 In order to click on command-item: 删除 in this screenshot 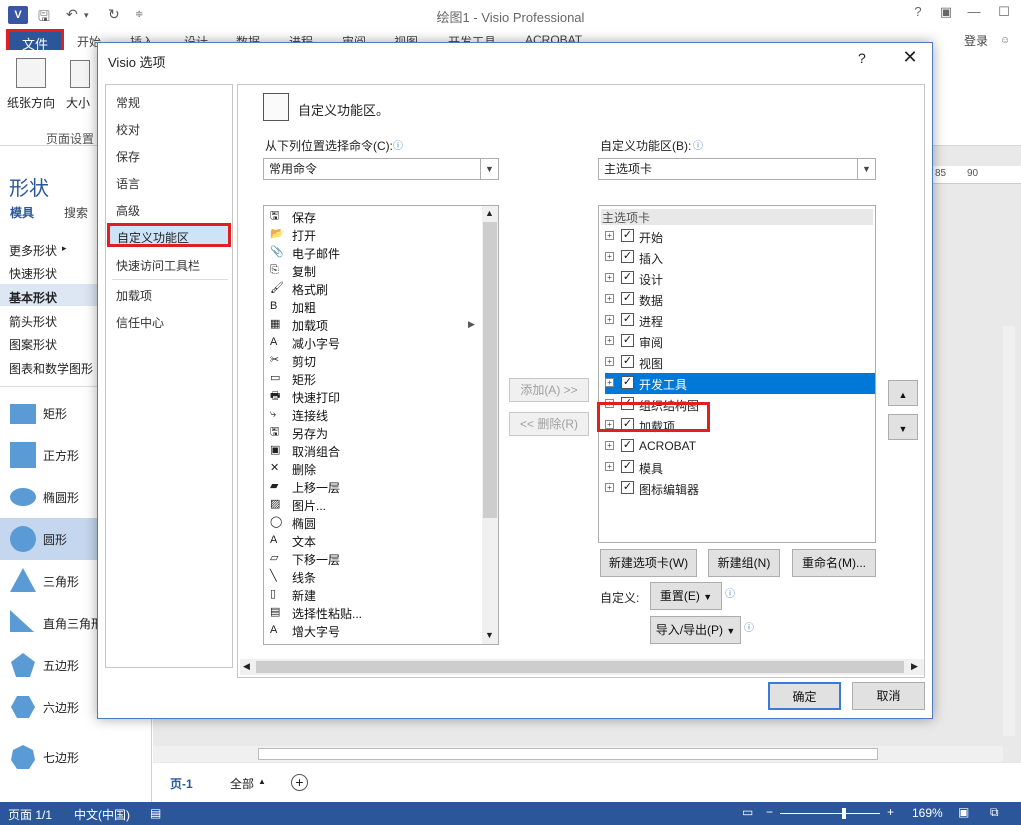, I will do `click(304, 469)`.